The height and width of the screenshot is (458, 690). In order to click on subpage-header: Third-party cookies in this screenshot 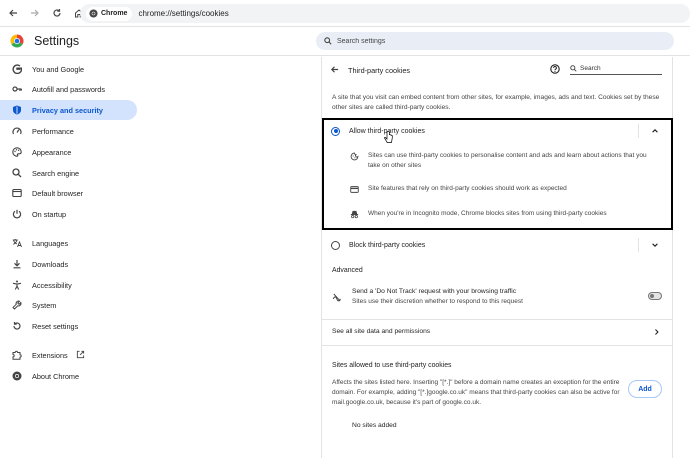, I will do `click(497, 70)`.